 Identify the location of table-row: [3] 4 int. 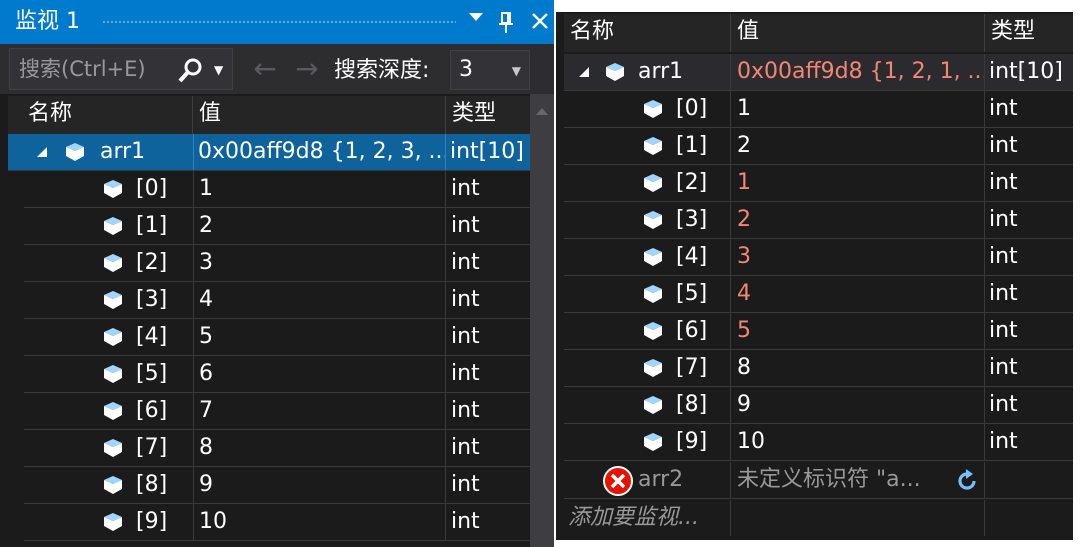
(277, 300).